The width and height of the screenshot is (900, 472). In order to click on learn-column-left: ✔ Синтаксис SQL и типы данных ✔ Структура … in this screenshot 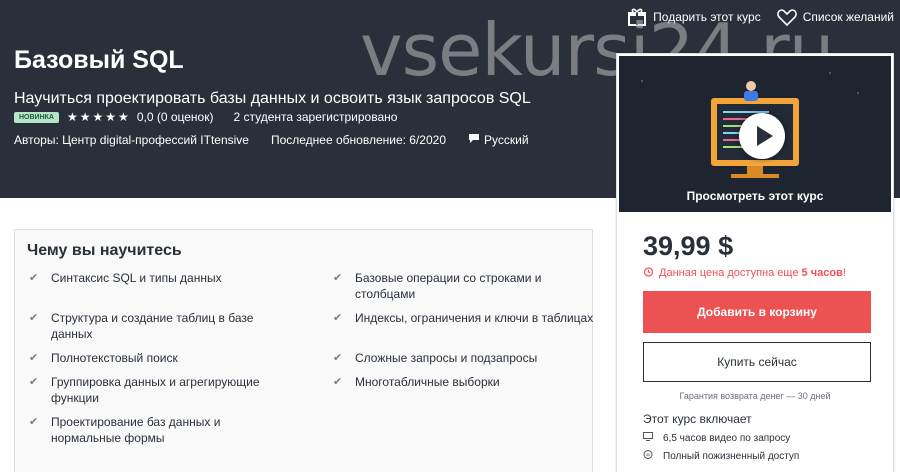, I will do `click(160, 362)`.